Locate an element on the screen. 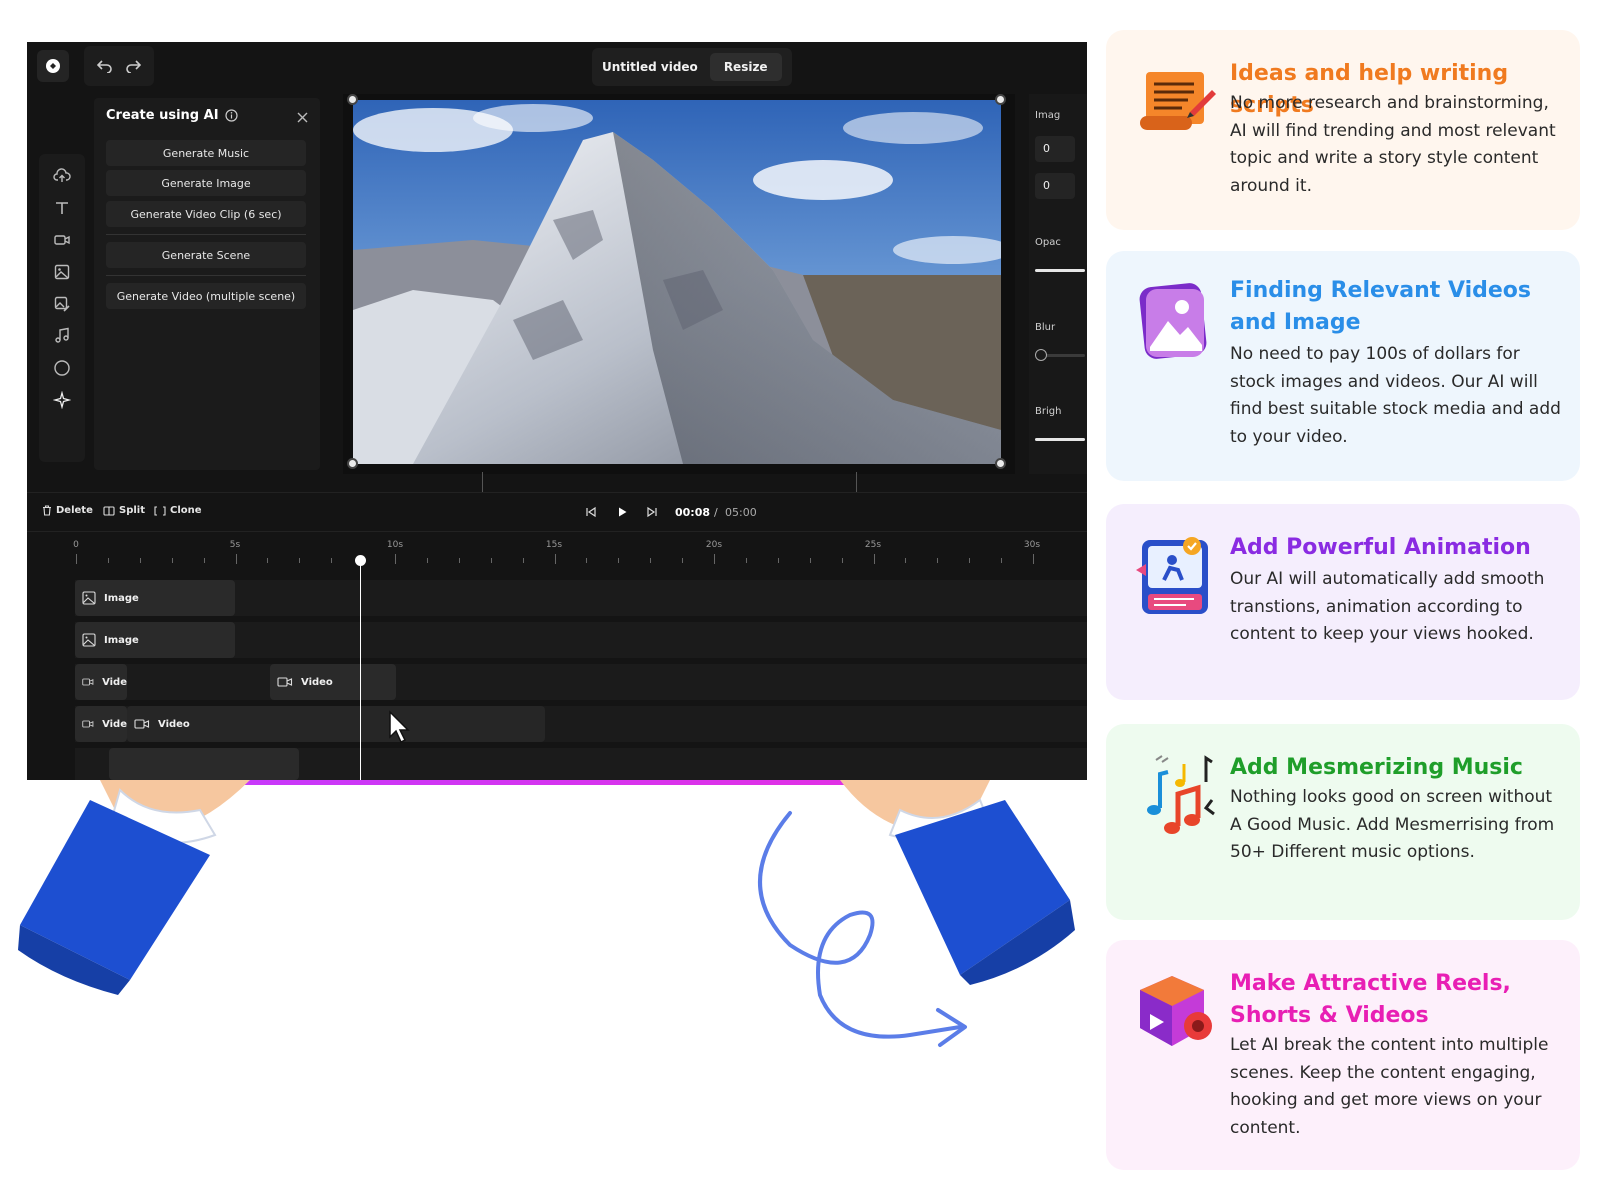  feature-title: Make Attractive Reels, Shorts & Videos is located at coordinates (1370, 999).